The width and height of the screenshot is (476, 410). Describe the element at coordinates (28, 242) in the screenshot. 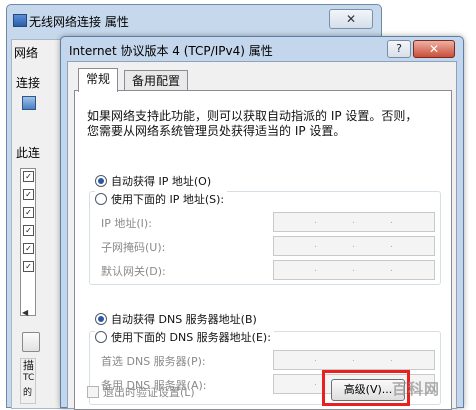

I see `outer-items-list: ✓ ✓ ✓ ✓ ✓ ✓` at that location.